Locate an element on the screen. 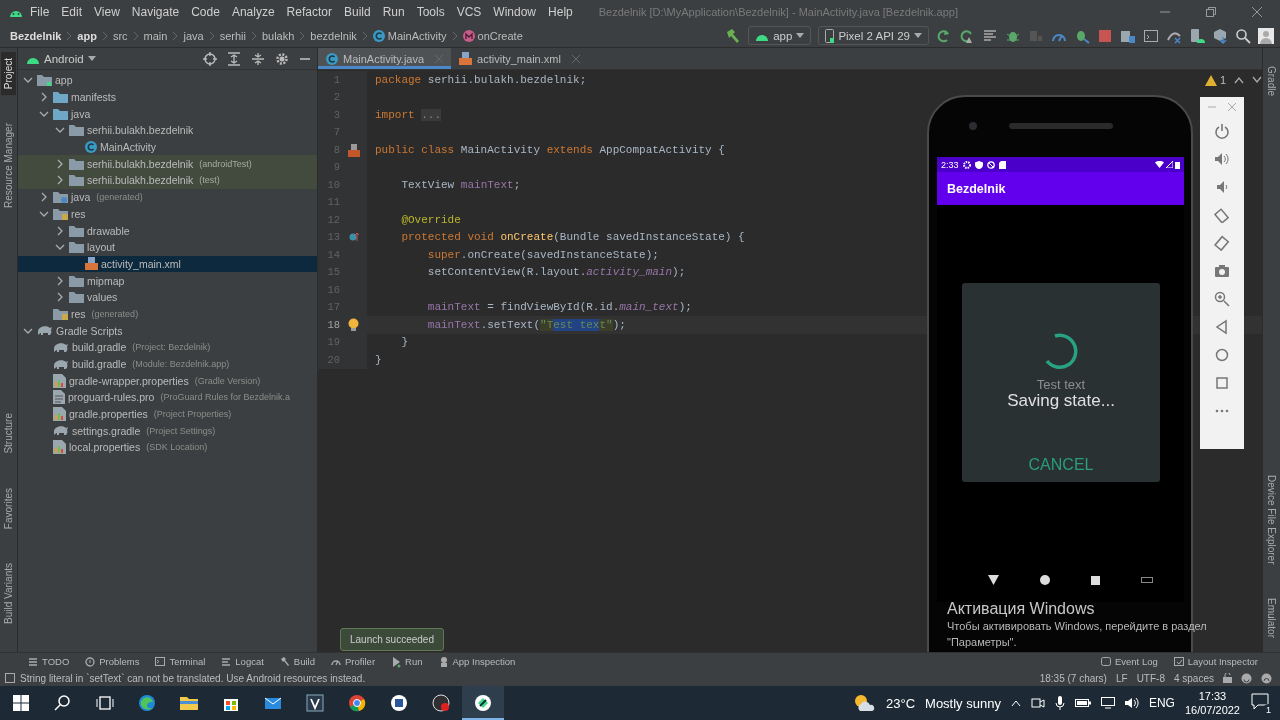  tree-item: layout is located at coordinates (167, 247).